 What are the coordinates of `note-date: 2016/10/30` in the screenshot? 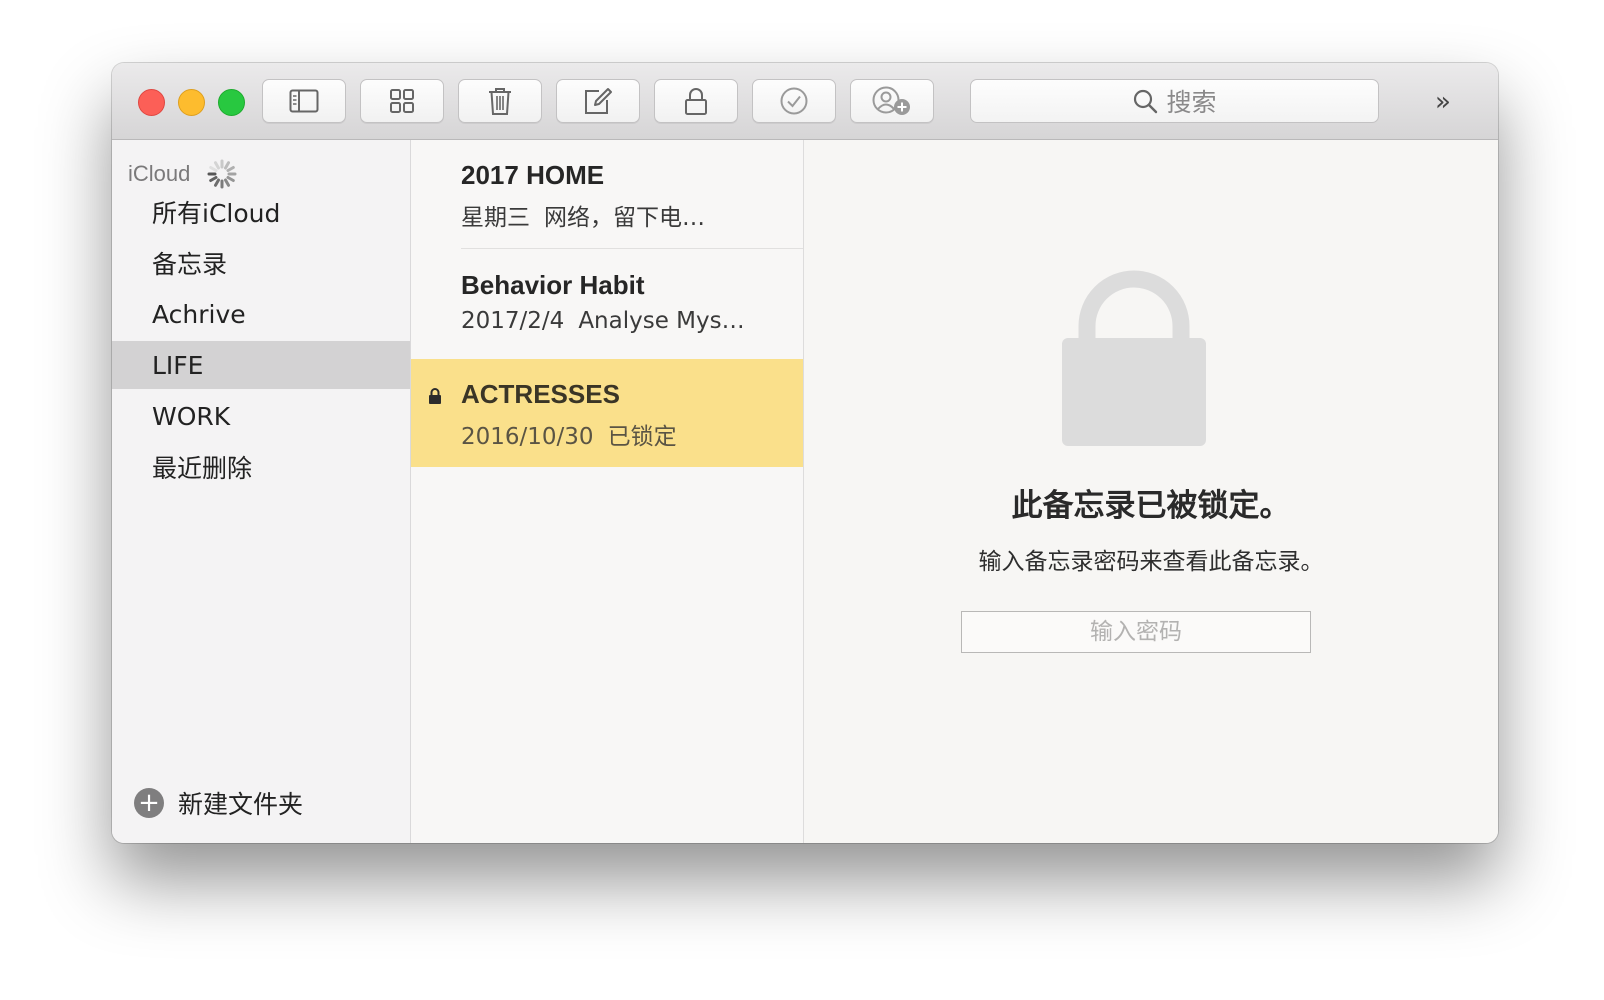 It's located at (527, 437).